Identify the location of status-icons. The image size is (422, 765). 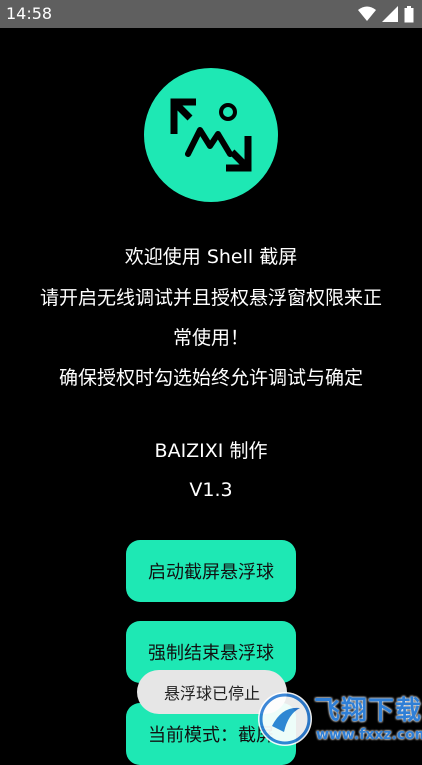
(386, 14).